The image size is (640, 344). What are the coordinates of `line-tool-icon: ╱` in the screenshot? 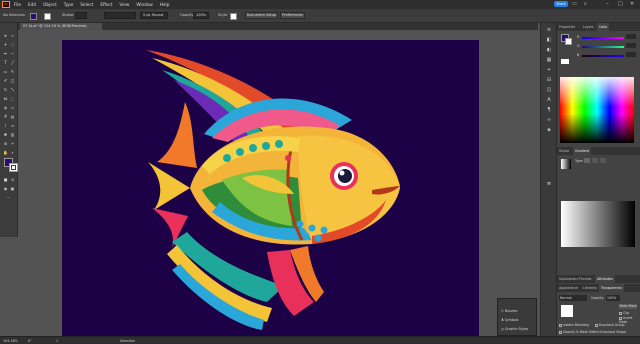 It's located at (12, 62).